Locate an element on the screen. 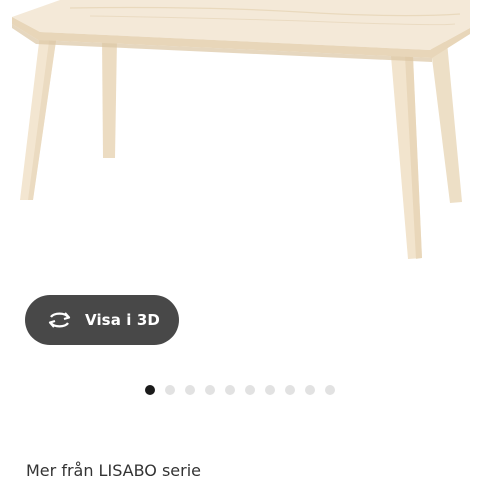 Image resolution: width=480 pixels, height=480 pixels. image-carousel-indicator is located at coordinates (240, 390).